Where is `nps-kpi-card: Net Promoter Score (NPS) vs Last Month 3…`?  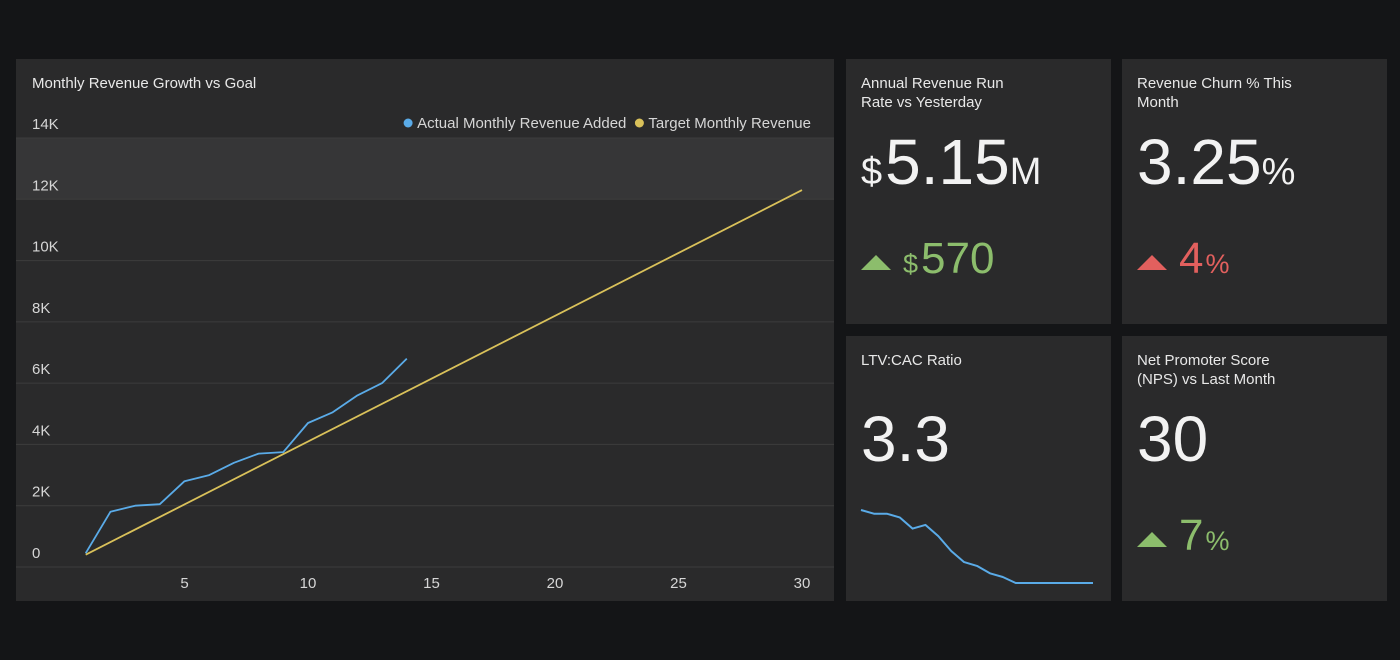
nps-kpi-card: Net Promoter Score (NPS) vs Last Month 3… is located at coordinates (1254, 468).